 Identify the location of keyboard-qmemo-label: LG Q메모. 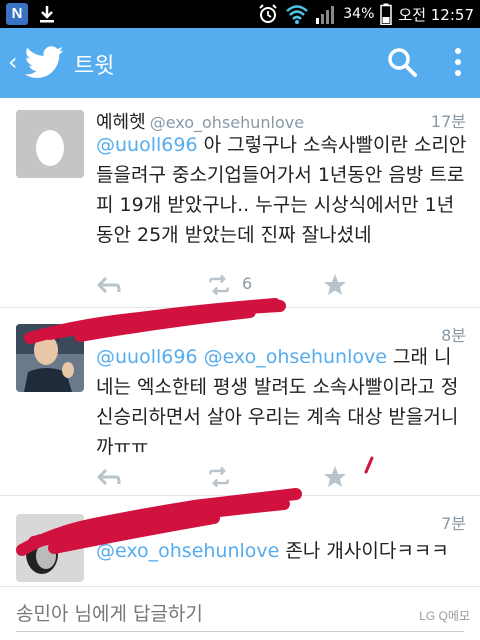
(444, 615).